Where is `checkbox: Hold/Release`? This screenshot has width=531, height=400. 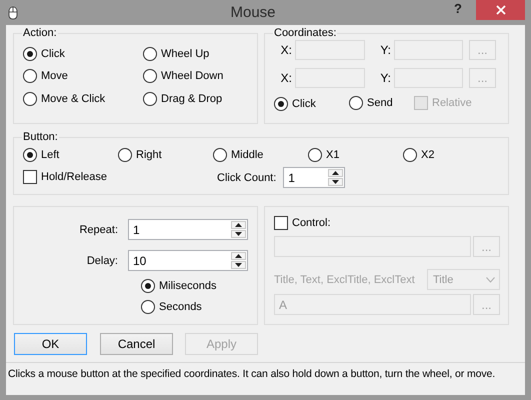
checkbox: Hold/Release is located at coordinates (65, 177).